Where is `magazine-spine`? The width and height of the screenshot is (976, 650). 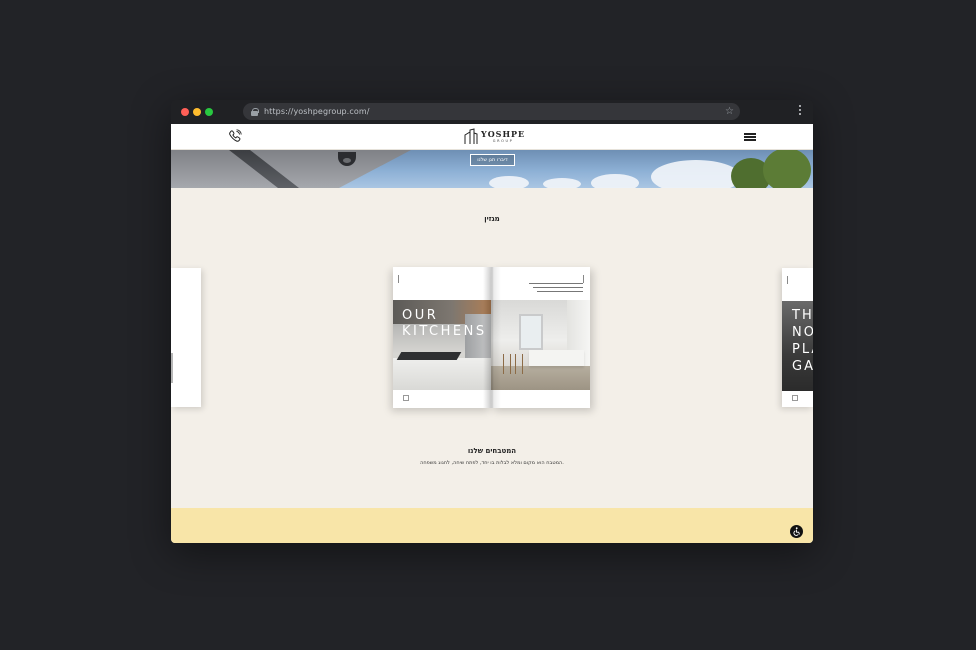
magazine-spine is located at coordinates (492, 337).